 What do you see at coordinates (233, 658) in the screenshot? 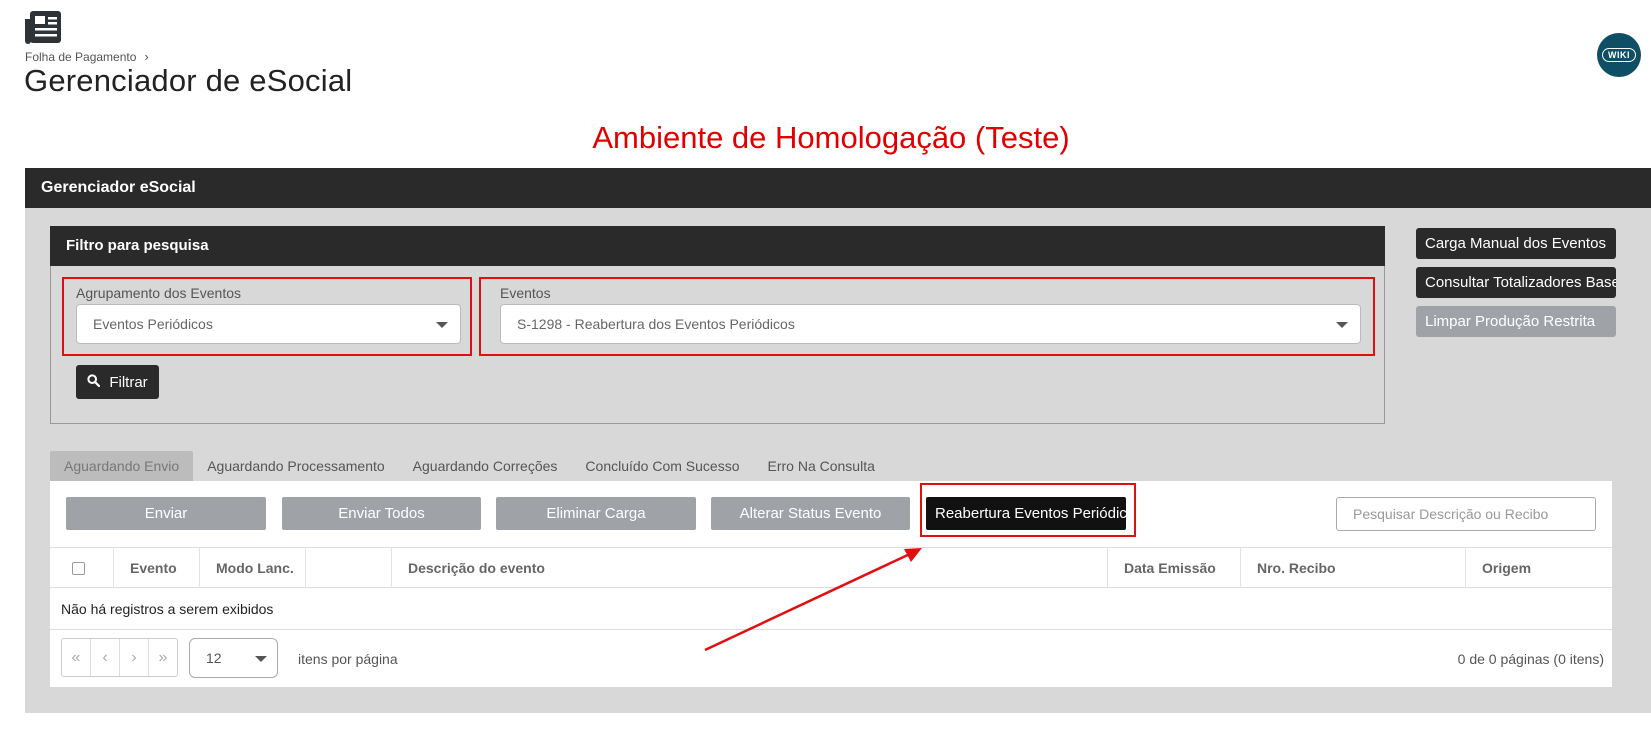
I see `page-size-select: 12` at bounding box center [233, 658].